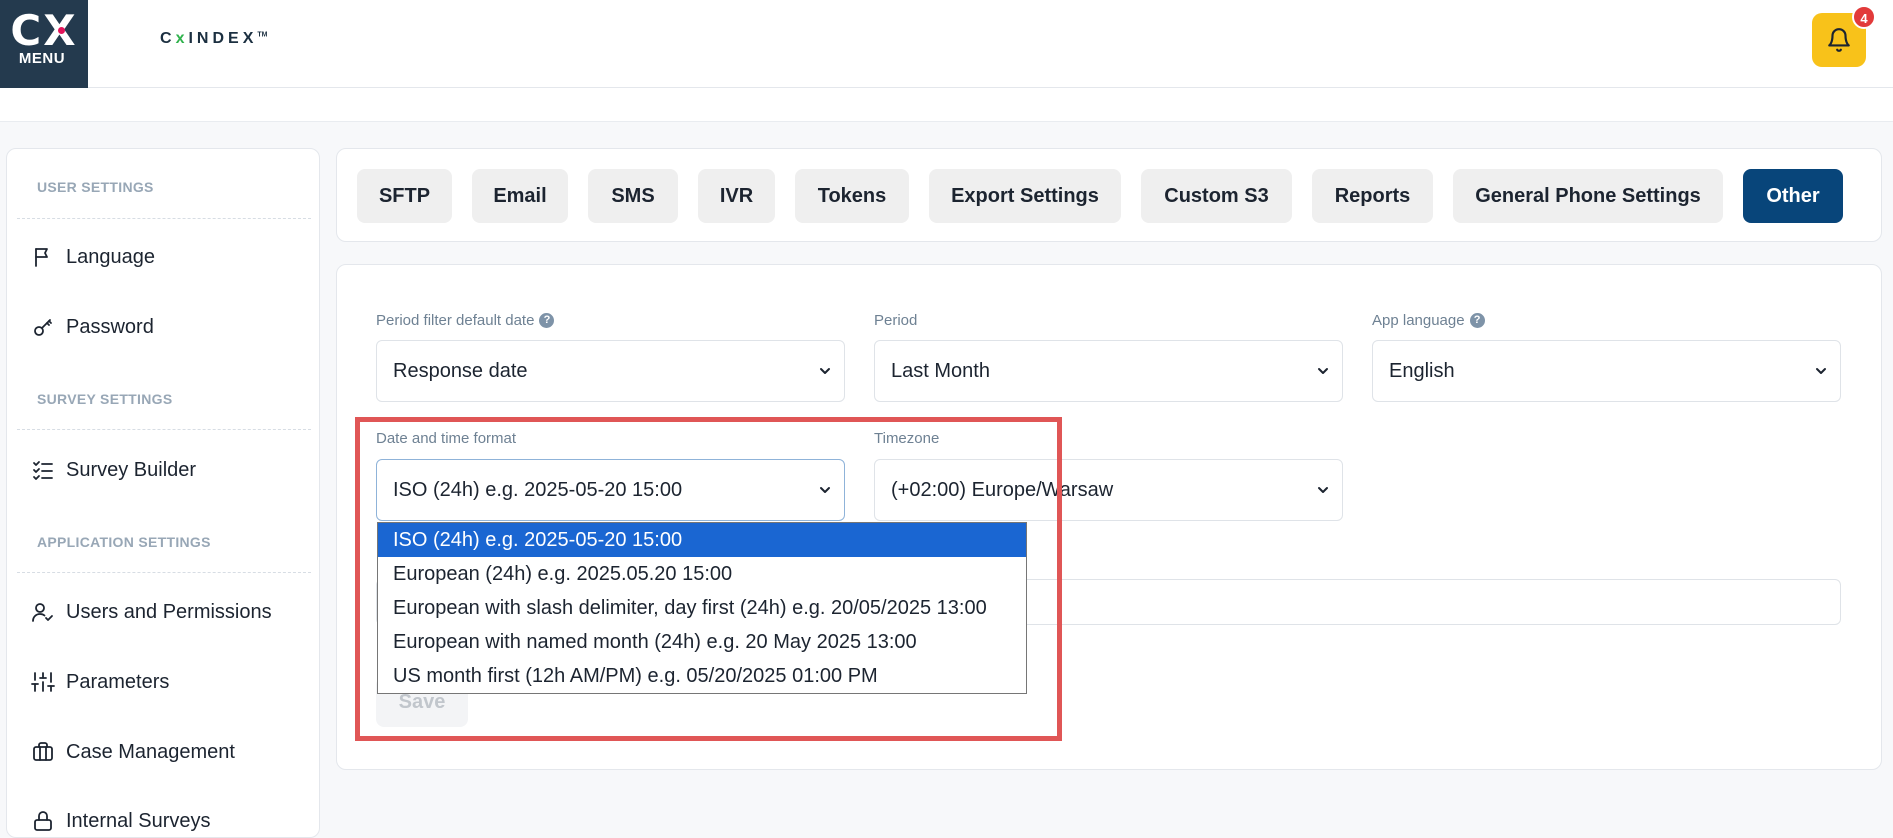  What do you see at coordinates (182, 38) in the screenshot?
I see `brand-x: x` at bounding box center [182, 38].